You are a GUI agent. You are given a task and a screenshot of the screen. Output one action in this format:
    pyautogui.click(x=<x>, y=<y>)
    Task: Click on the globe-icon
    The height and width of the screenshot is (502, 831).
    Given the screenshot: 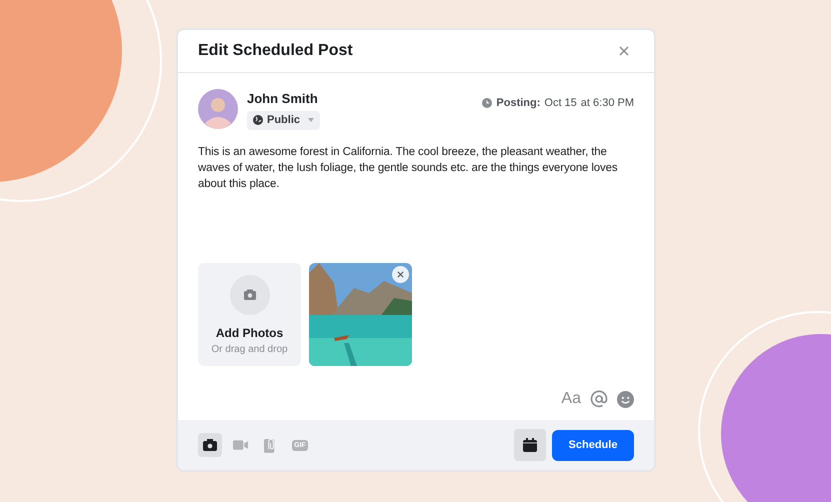 What is the action you would take?
    pyautogui.click(x=258, y=120)
    